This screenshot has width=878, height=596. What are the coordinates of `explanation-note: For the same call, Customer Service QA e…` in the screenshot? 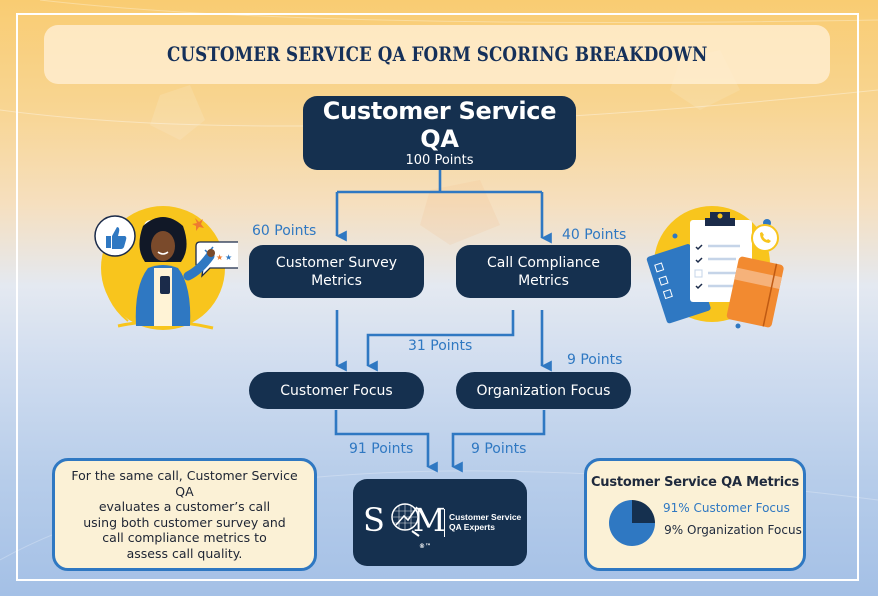 It's located at (184, 514).